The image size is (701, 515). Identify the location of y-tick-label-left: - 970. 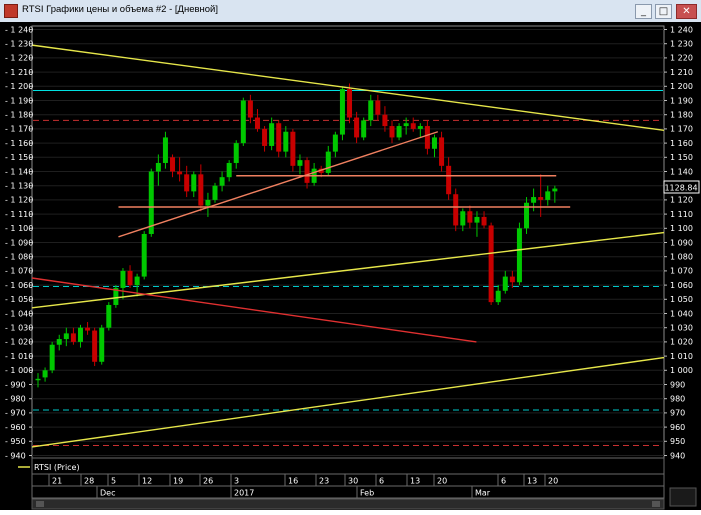
(15, 413).